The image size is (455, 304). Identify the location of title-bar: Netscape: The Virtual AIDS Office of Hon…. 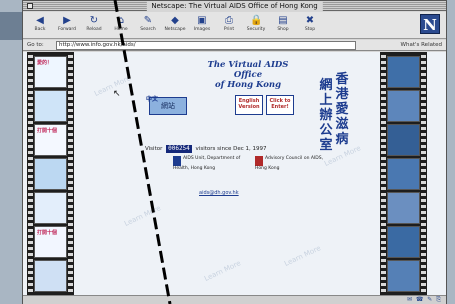
(234, 6).